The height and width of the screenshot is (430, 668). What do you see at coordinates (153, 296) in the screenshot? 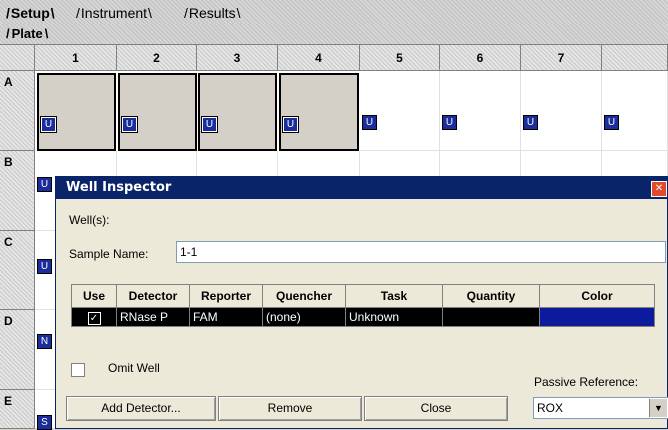
I see `col-detector: Detector` at bounding box center [153, 296].